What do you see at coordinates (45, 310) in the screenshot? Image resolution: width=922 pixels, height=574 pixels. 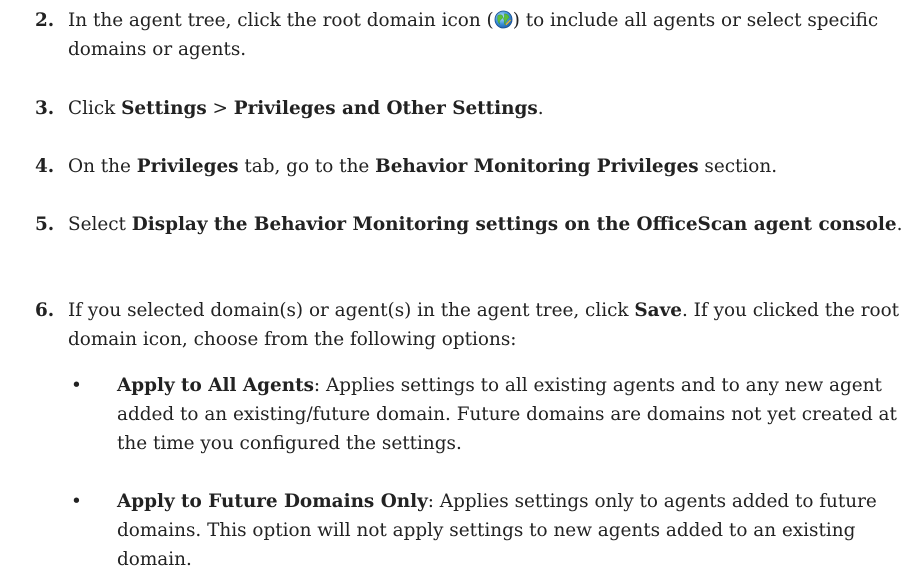 I see `step-number: 6.` at bounding box center [45, 310].